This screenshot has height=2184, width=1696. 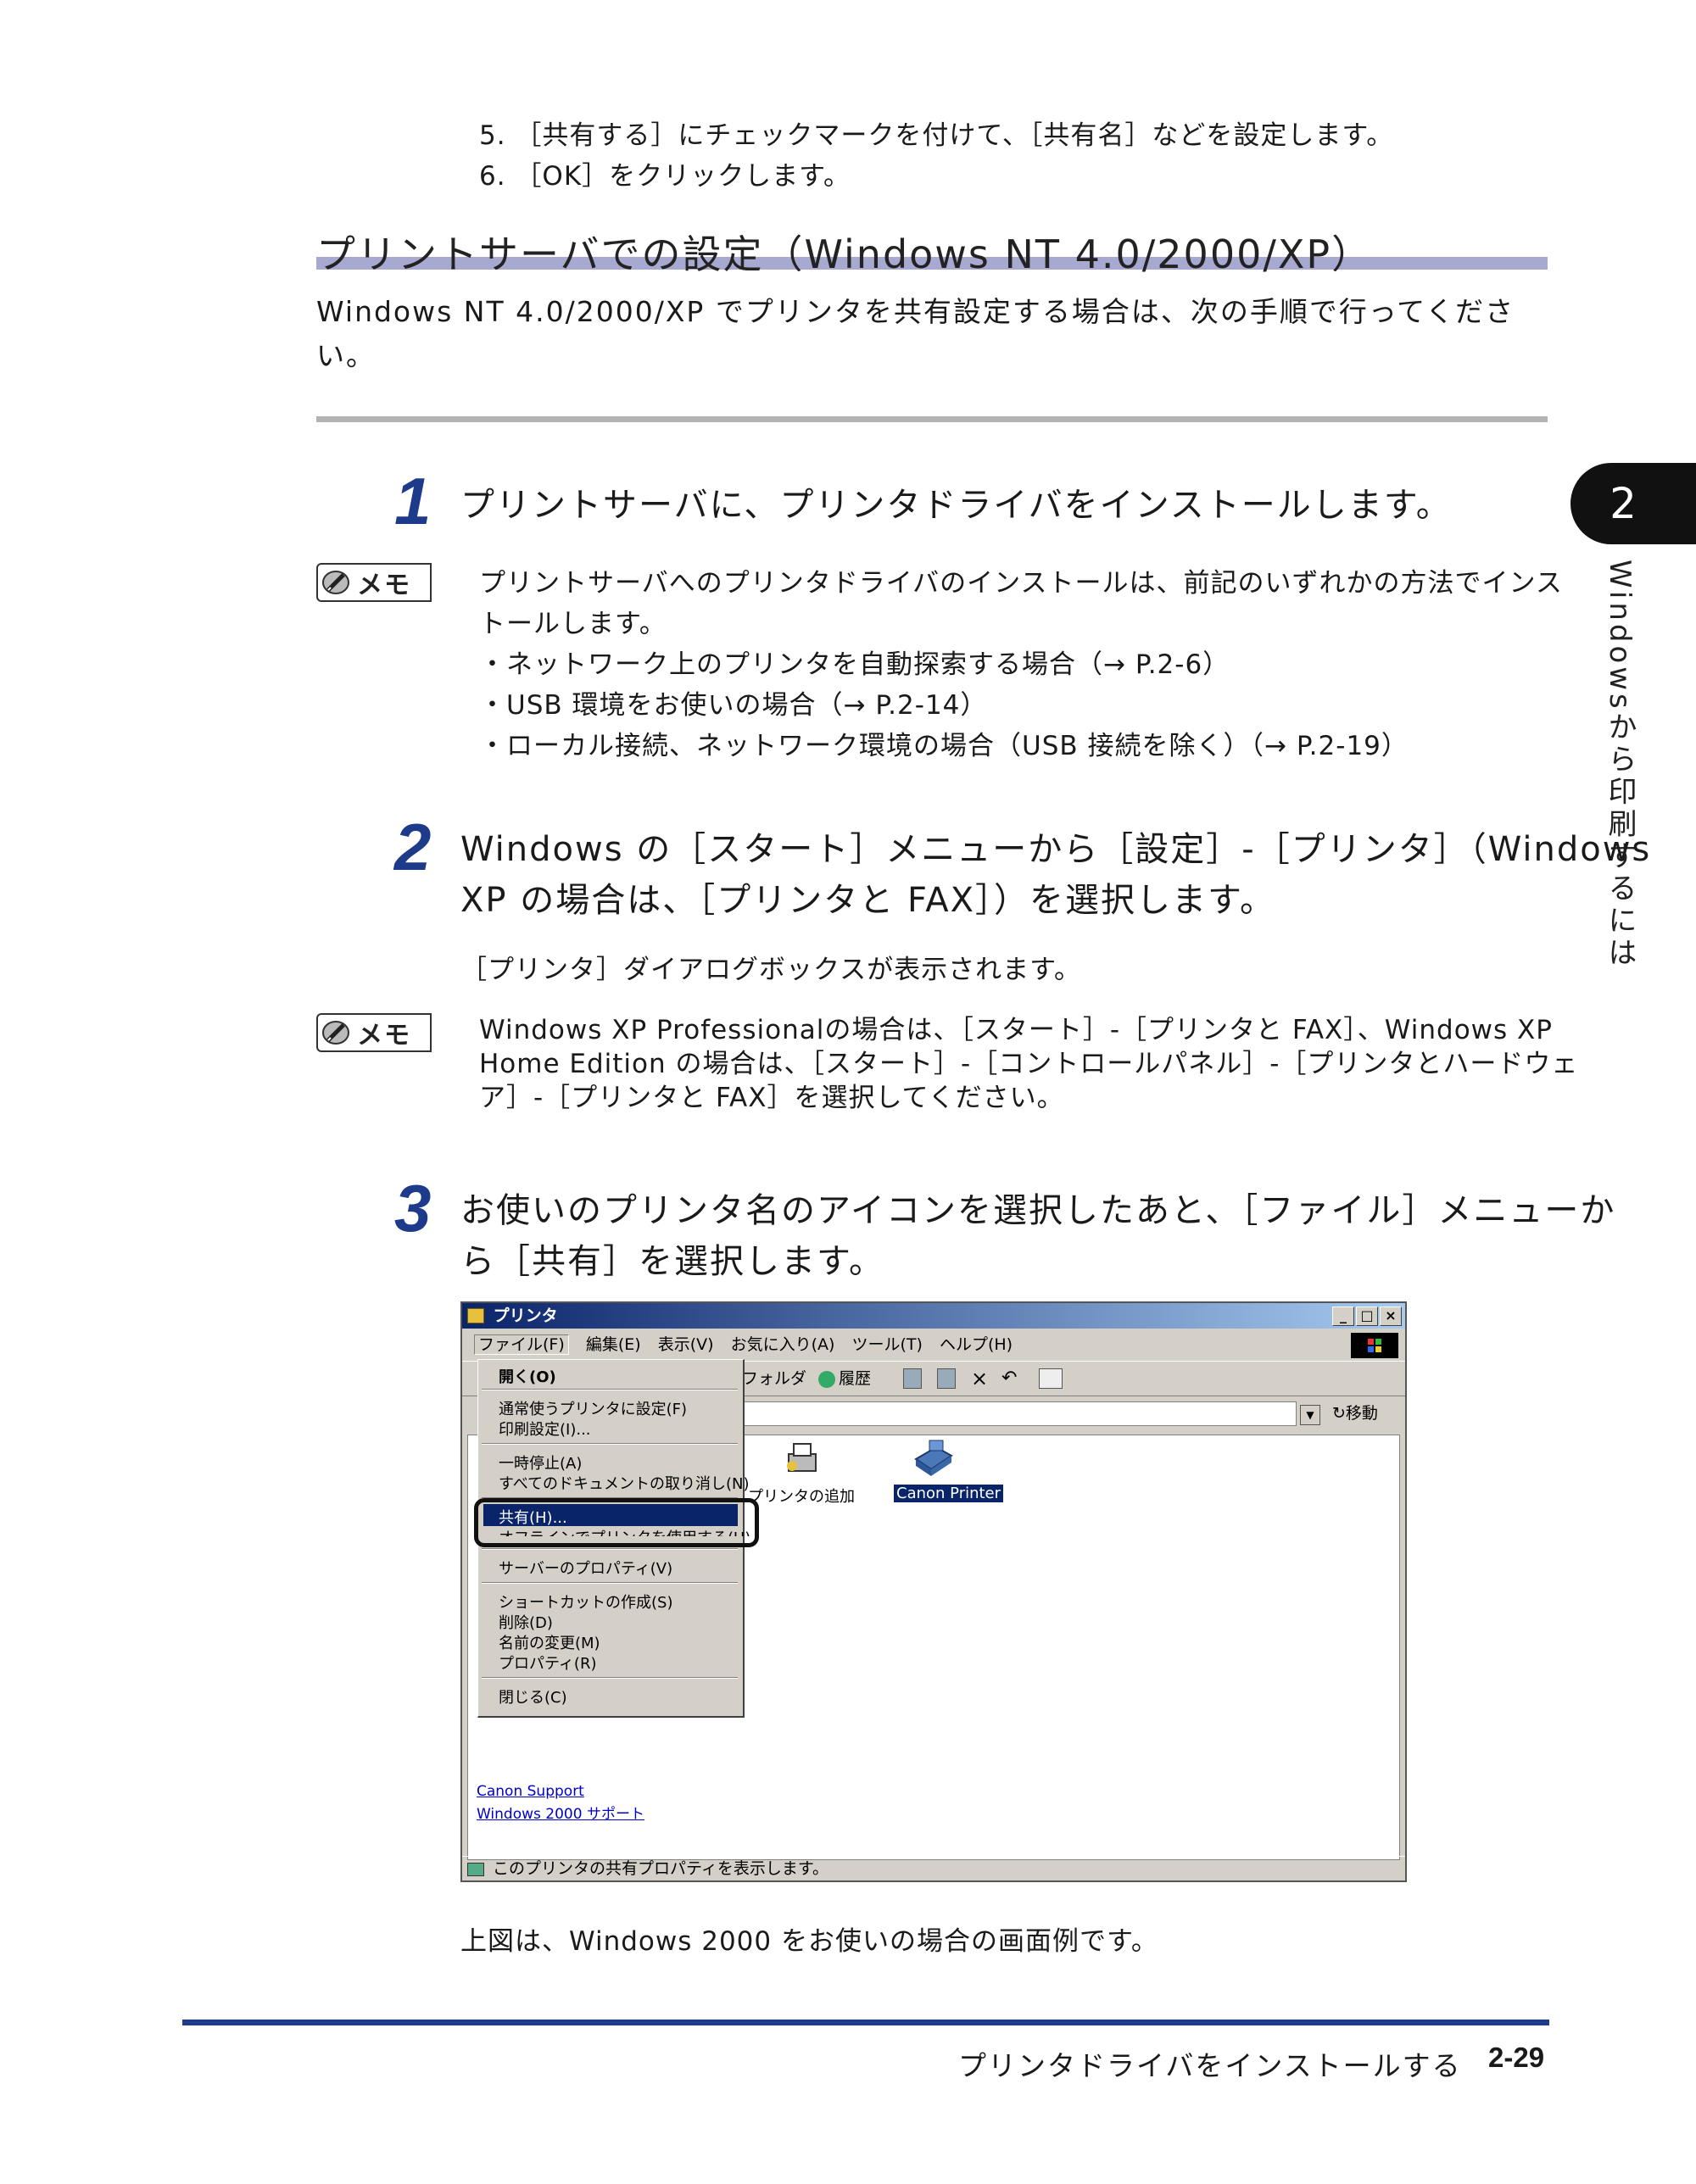 What do you see at coordinates (1391, 1316) in the screenshot?
I see `close-button: ×` at bounding box center [1391, 1316].